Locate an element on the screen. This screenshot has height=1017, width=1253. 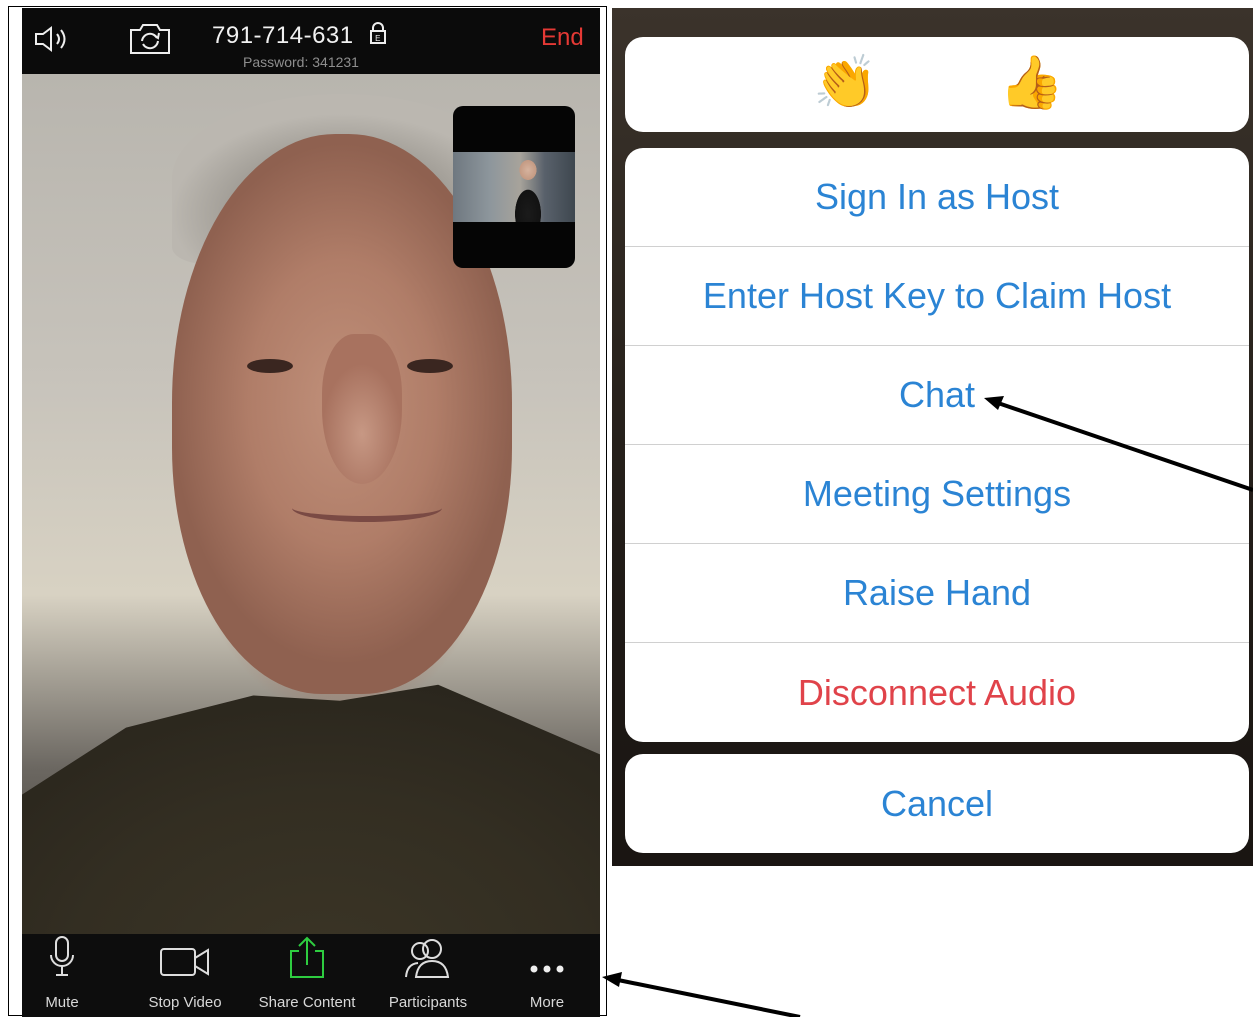
stop-video-button: Stop Video is located at coordinates (185, 975).